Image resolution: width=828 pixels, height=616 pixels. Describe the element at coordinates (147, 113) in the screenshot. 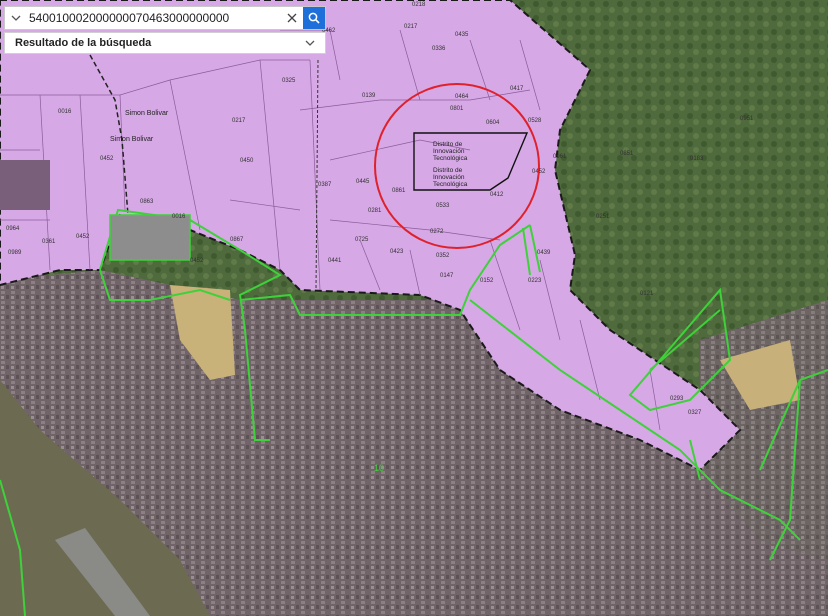

I see `place-label-simon-bolivar-1: Simon Bolivar` at that location.